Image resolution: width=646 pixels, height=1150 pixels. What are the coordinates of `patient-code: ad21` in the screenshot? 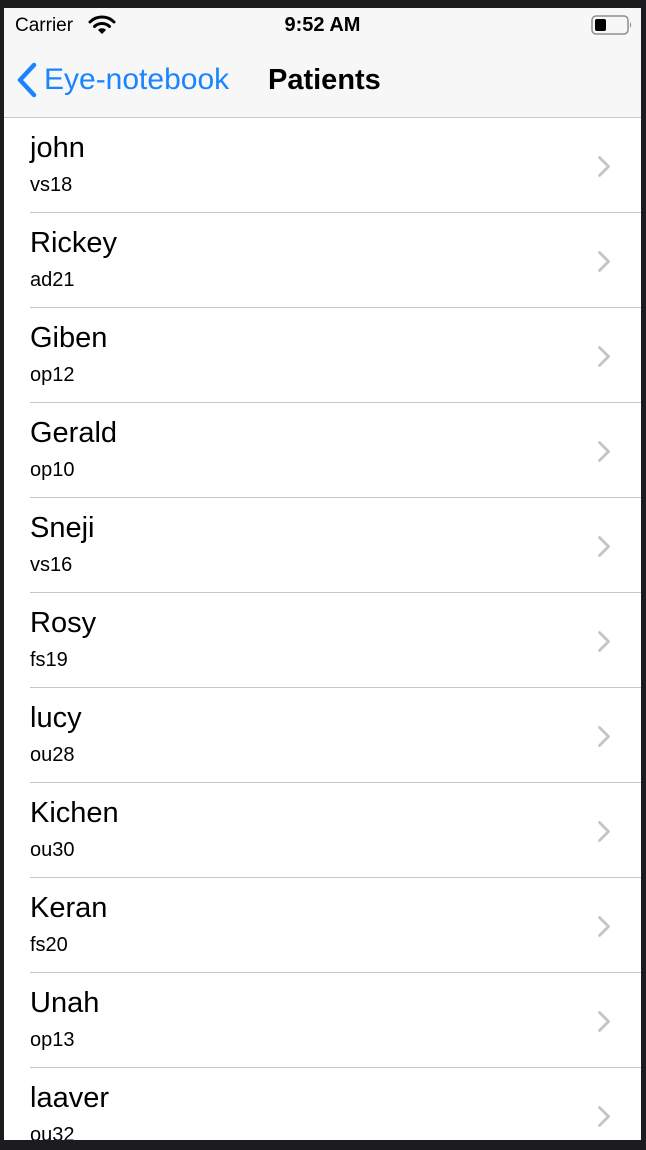 It's located at (52, 280).